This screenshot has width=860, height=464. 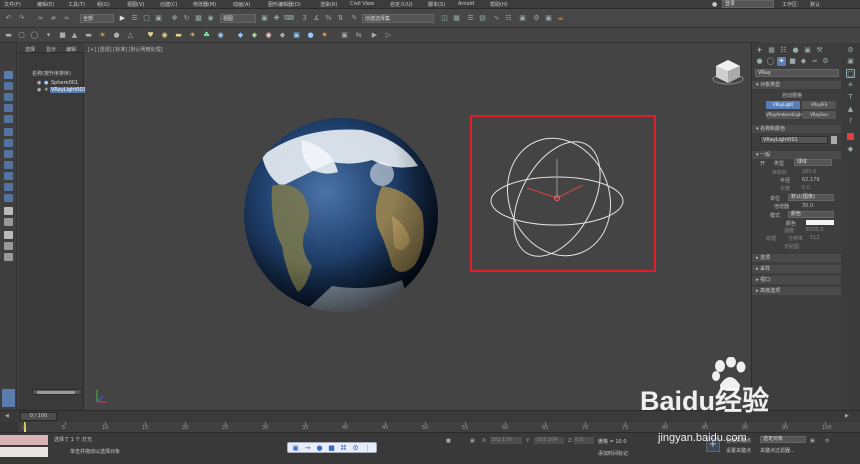 What do you see at coordinates (850, 85) in the screenshot?
I see `vray-light-lister-icon: ☀` at bounding box center [850, 85].